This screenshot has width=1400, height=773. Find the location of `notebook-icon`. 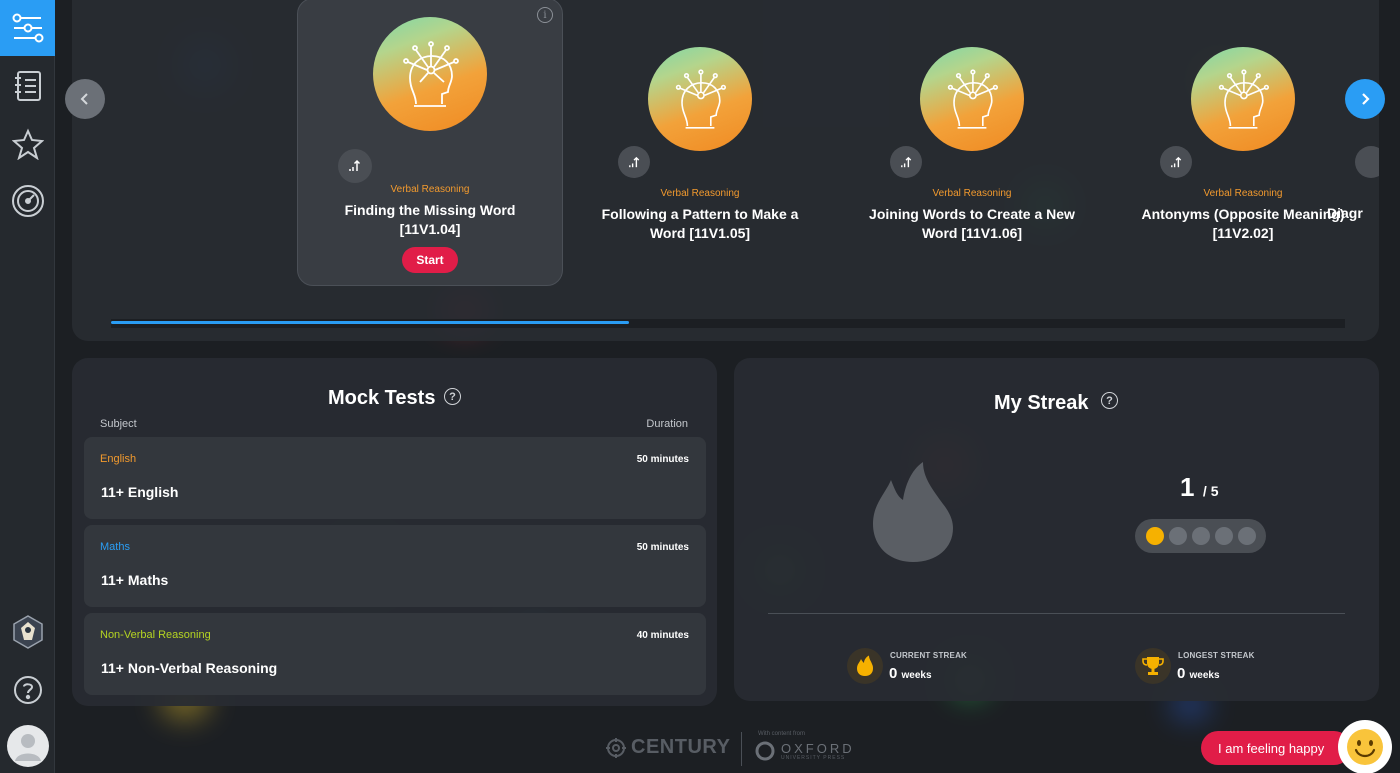

notebook-icon is located at coordinates (27, 86).